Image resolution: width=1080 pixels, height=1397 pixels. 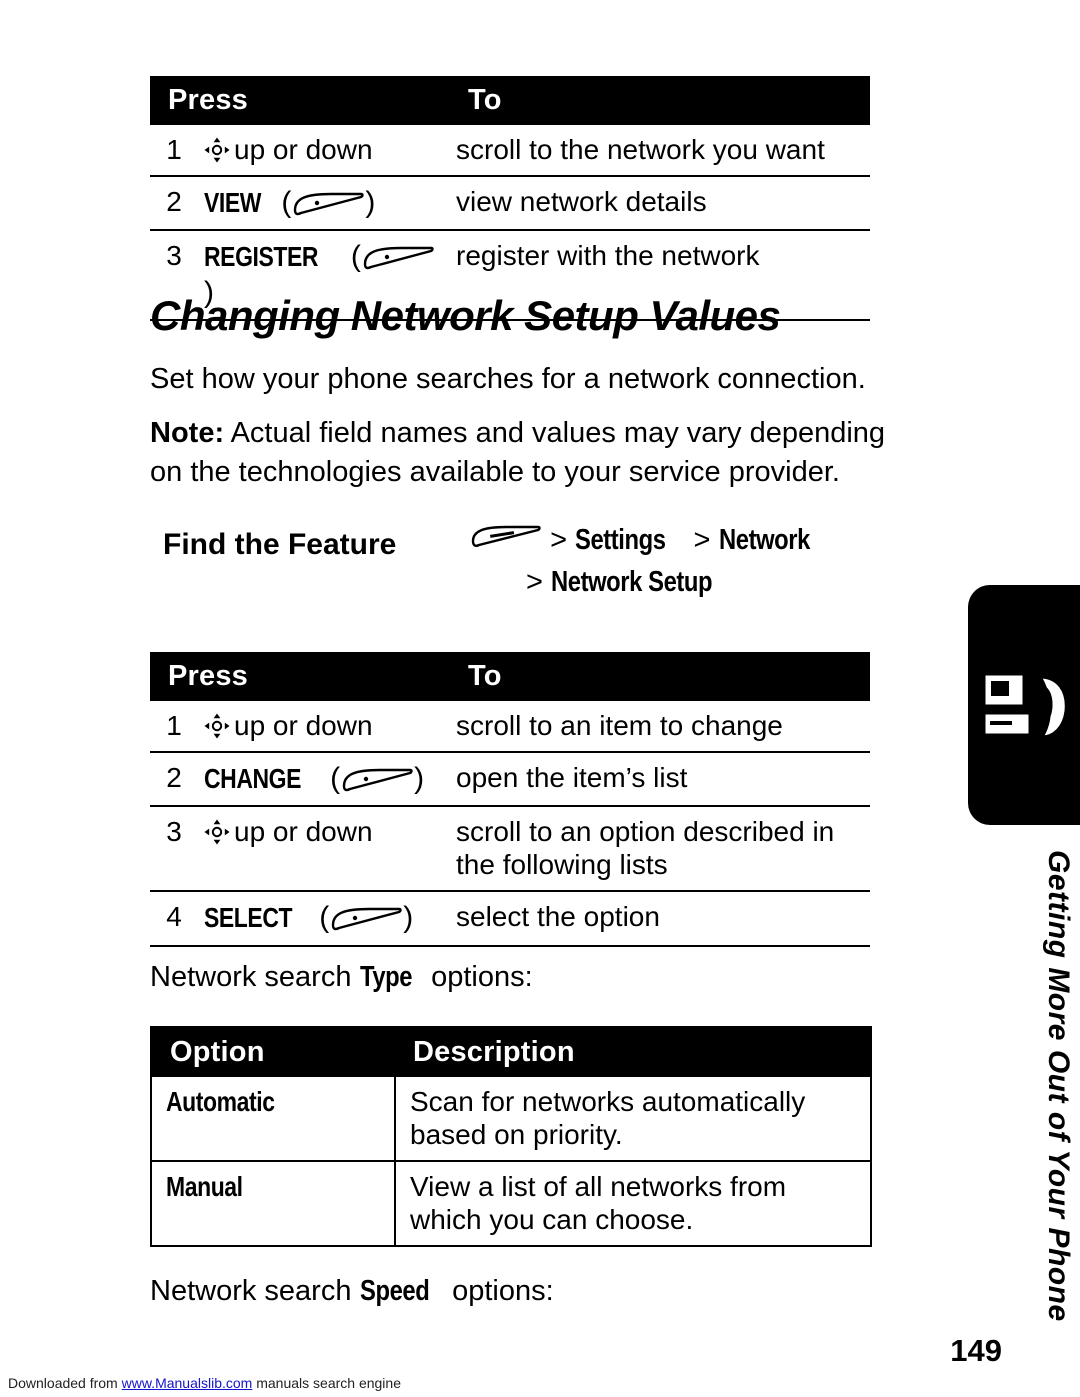 I want to click on footer-before: Downloaded from, so click(x=65, y=1383).